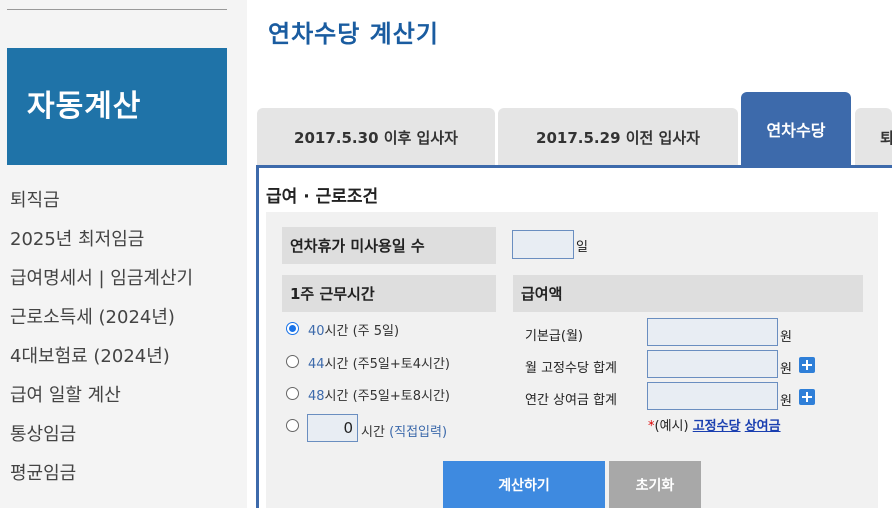 This screenshot has height=508, width=892. I want to click on radio-48-hours, so click(292, 393).